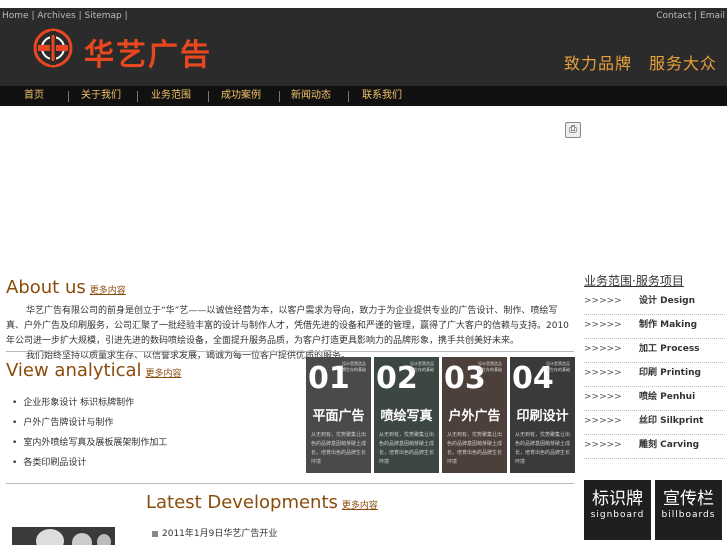  I want to click on promo-signboard: 标识牌 signboard, so click(617, 510).